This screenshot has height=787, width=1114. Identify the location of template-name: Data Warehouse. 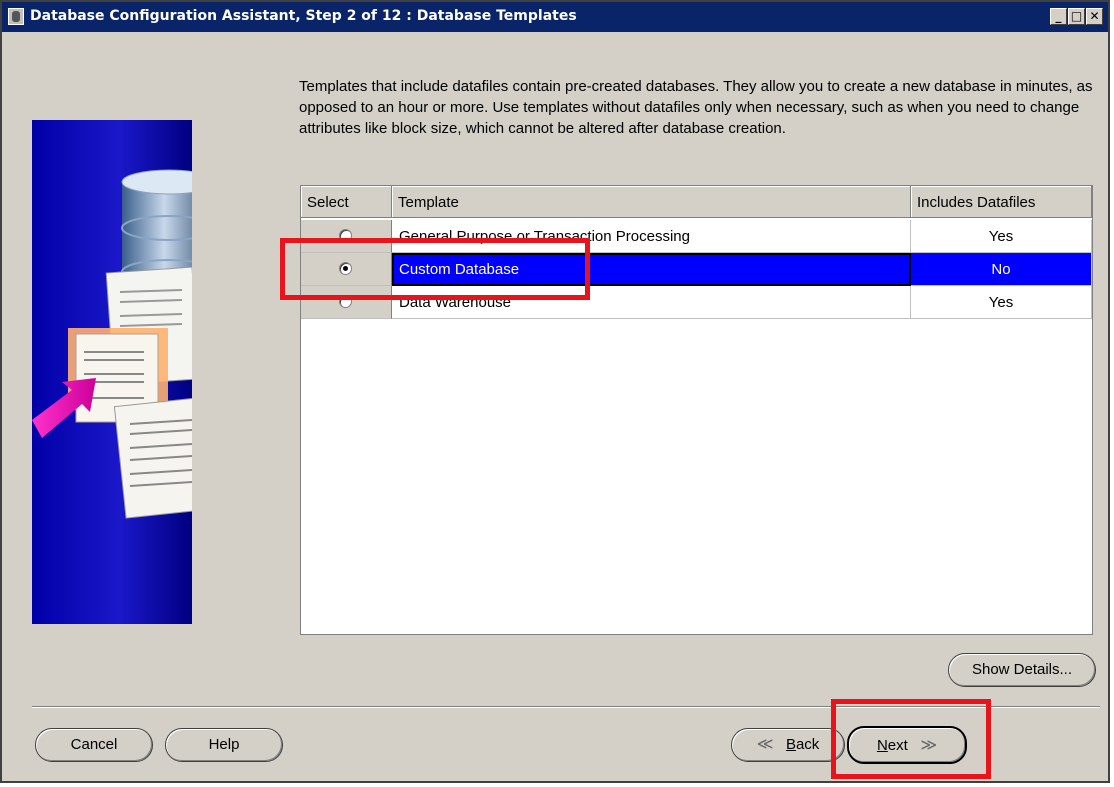
(651, 302).